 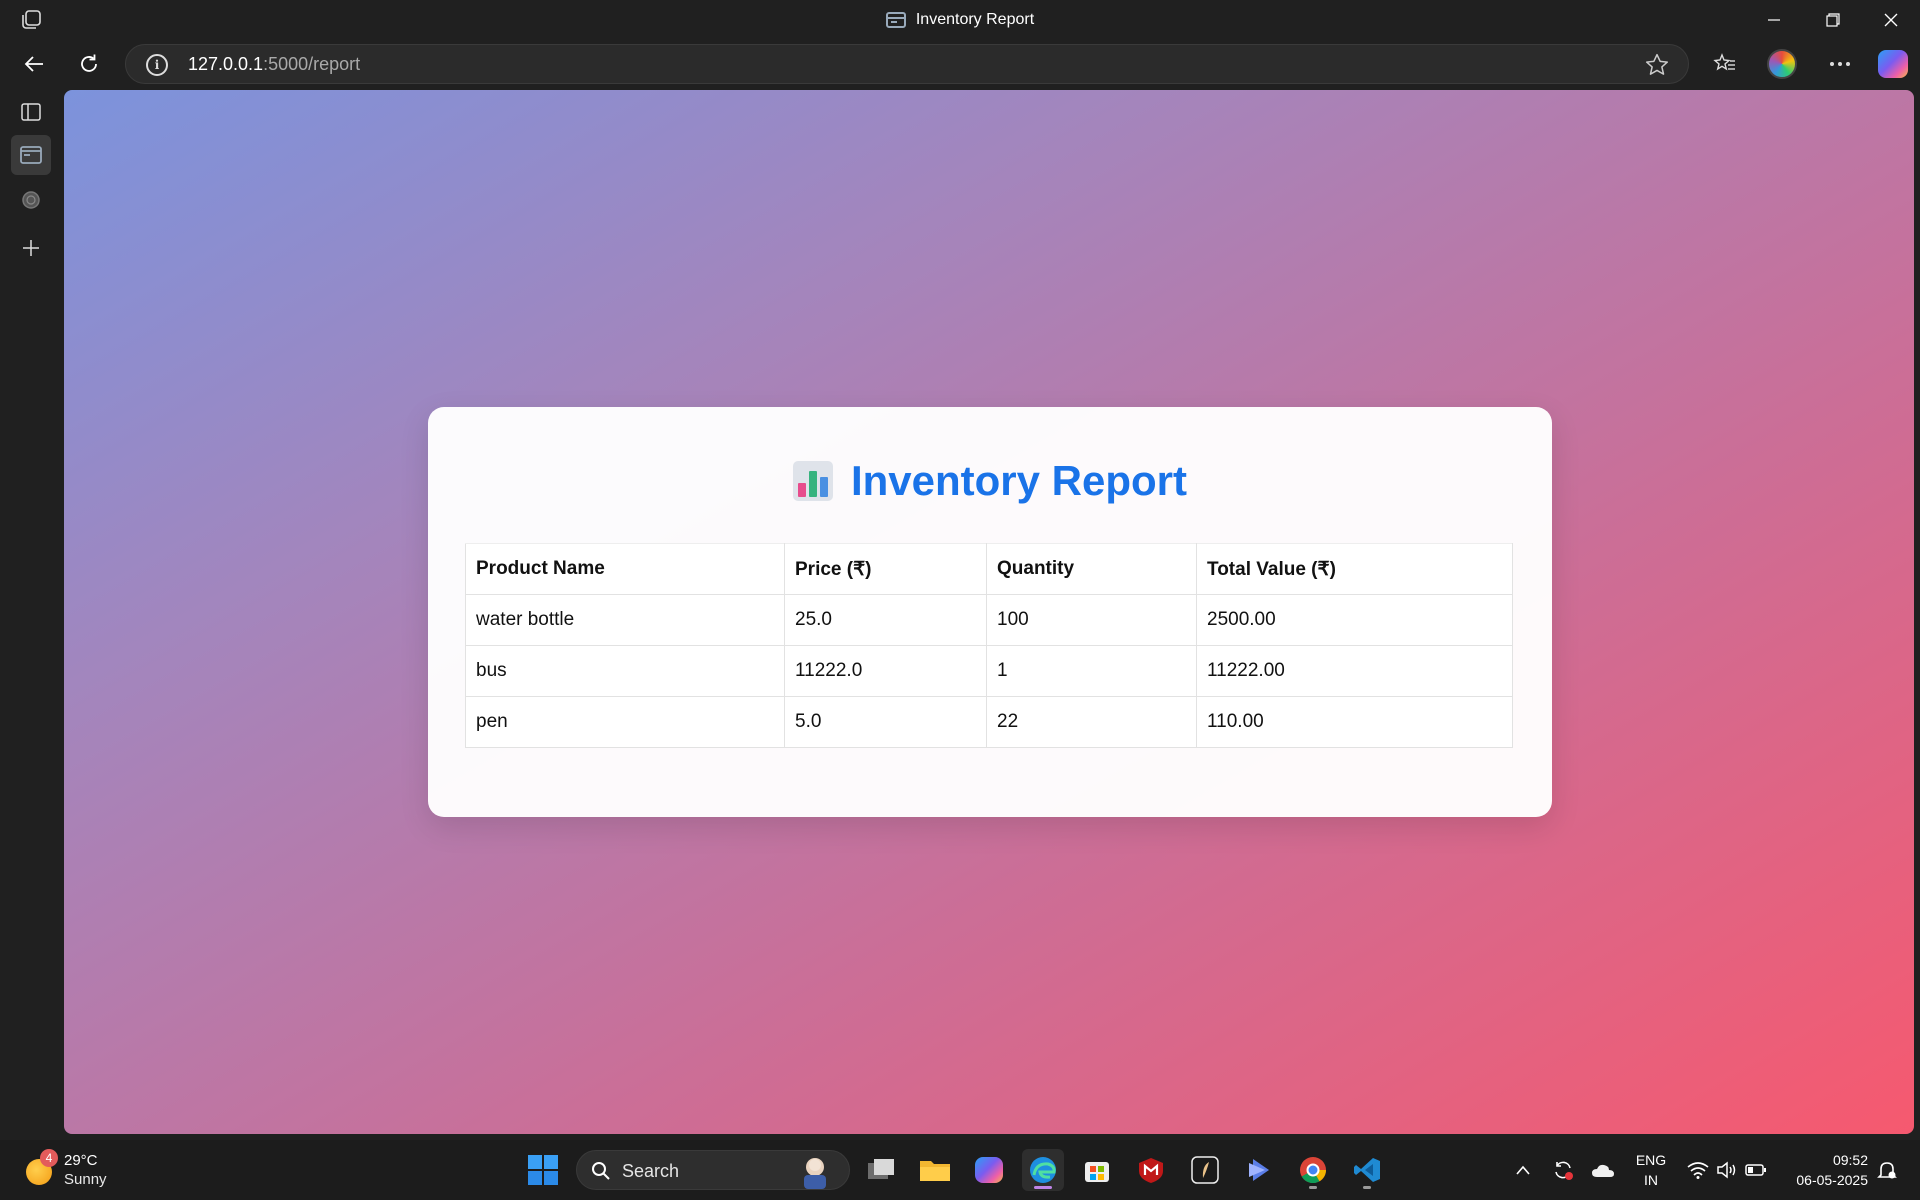 I want to click on running-indicator, so click(x=1367, y=1187).